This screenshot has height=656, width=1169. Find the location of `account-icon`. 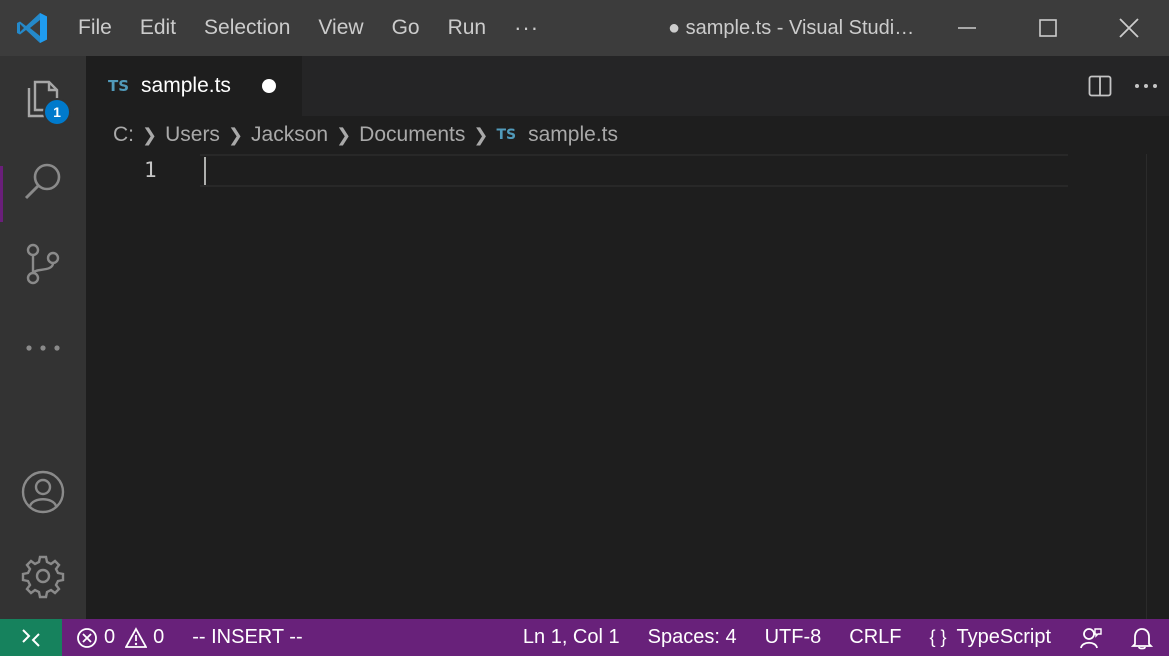

account-icon is located at coordinates (43, 492).